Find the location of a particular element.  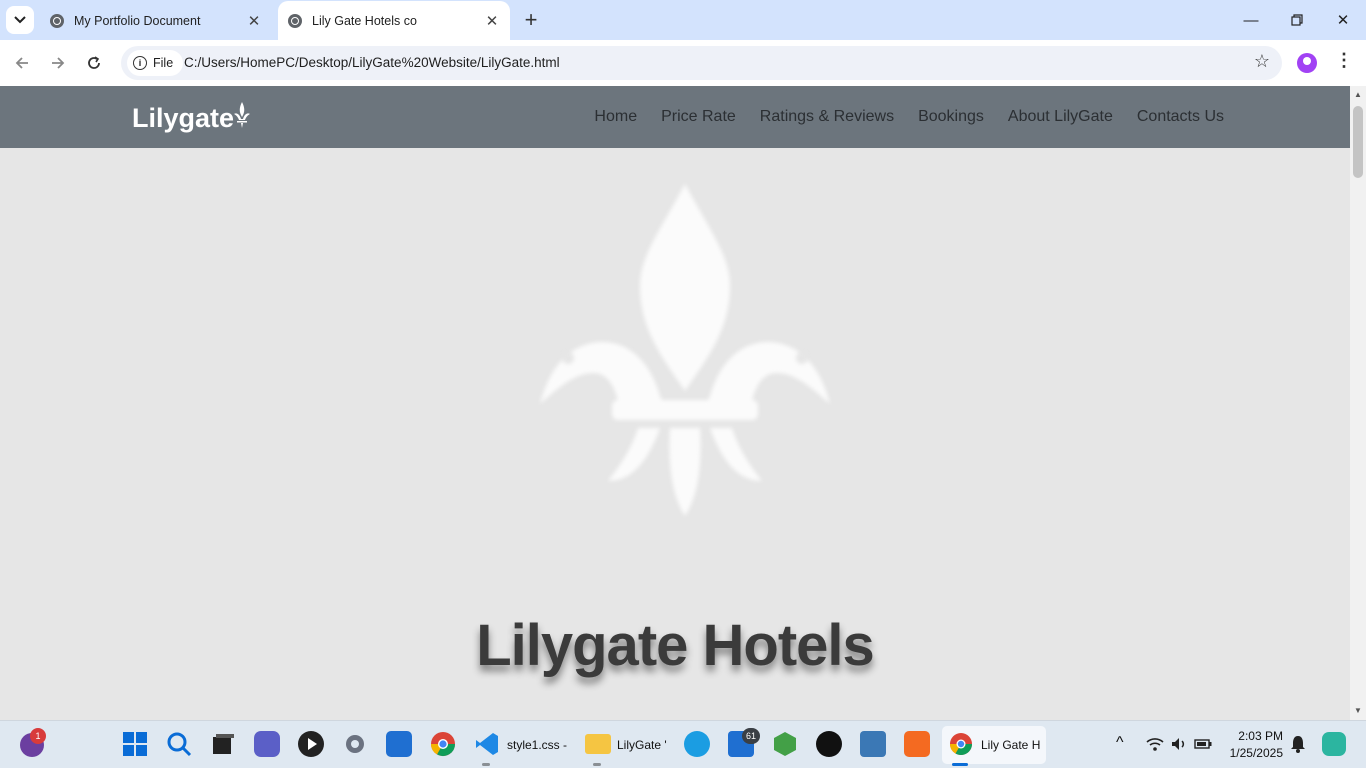

chevron-down-icon is located at coordinates (20, 20).